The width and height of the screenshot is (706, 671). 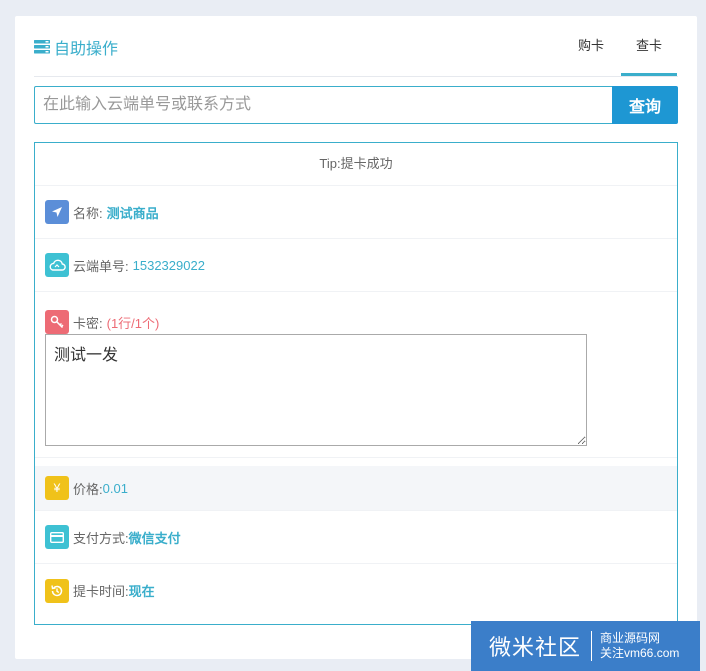 What do you see at coordinates (591, 45) in the screenshot?
I see `tab-buy-card: 购卡` at bounding box center [591, 45].